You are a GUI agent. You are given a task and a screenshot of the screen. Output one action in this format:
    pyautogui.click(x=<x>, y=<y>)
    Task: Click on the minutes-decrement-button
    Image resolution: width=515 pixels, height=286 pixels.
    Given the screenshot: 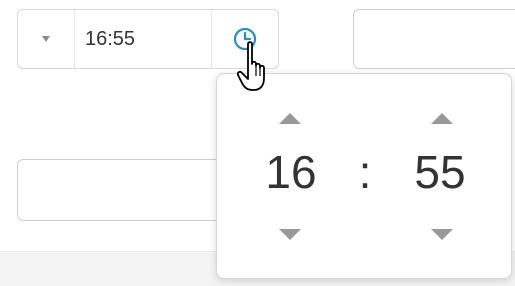 What is the action you would take?
    pyautogui.click(x=442, y=234)
    